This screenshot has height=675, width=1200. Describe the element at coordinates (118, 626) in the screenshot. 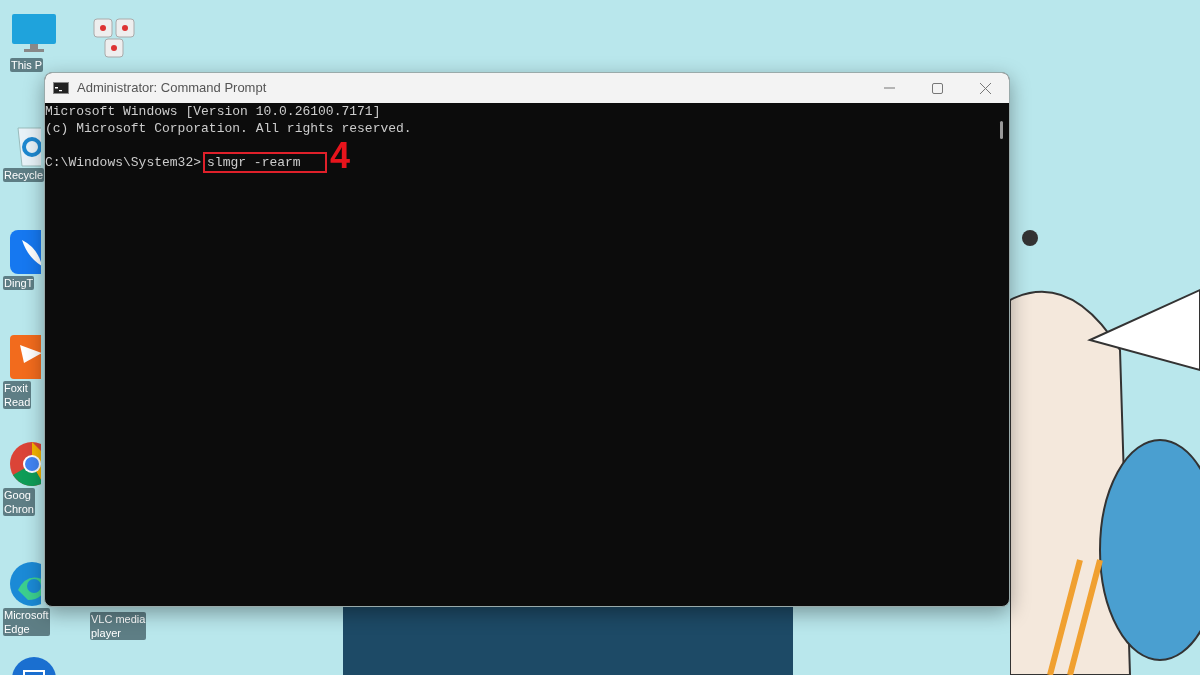

I see `desktop-icon-label: VLC media player` at that location.